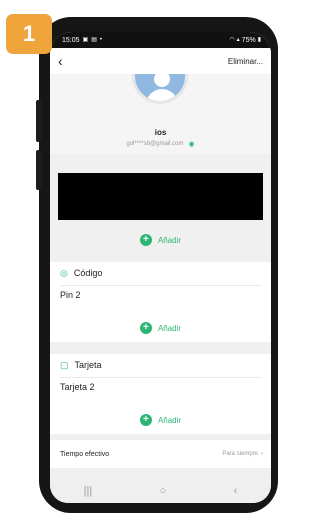  What do you see at coordinates (160, 40) in the screenshot?
I see `status-bar: 15:05 ▣ ▤ • ◠ ▴ 75% ▮` at bounding box center [160, 40].